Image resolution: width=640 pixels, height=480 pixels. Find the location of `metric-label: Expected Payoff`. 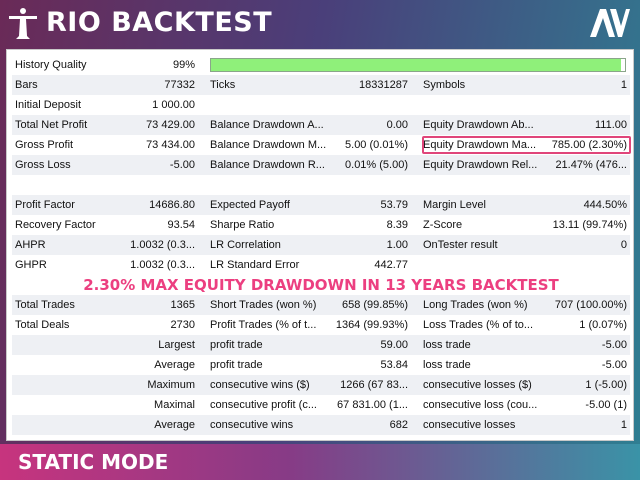

metric-label: Expected Payoff is located at coordinates (250, 205).